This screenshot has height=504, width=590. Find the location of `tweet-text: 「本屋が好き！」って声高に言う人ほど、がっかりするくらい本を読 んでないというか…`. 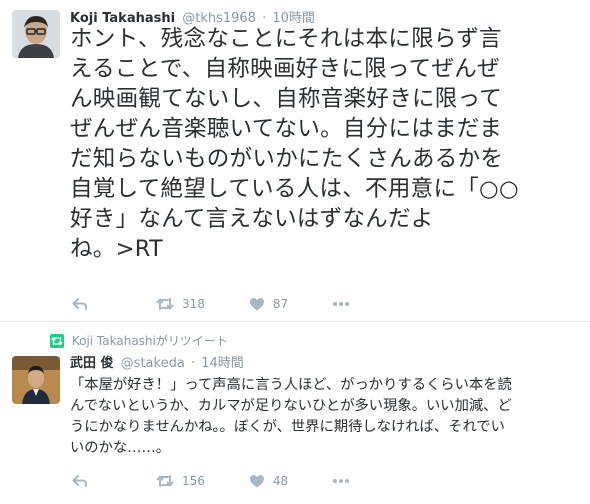

tweet-text: 「本屋が好き！」って声高に言う人ほど、がっかりするくらい本を読 んでないというか… is located at coordinates (291, 416).